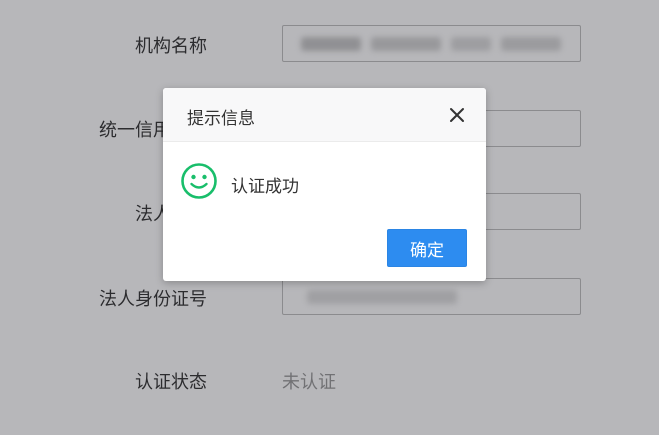 The height and width of the screenshot is (435, 659). I want to click on smile-icon, so click(199, 181).